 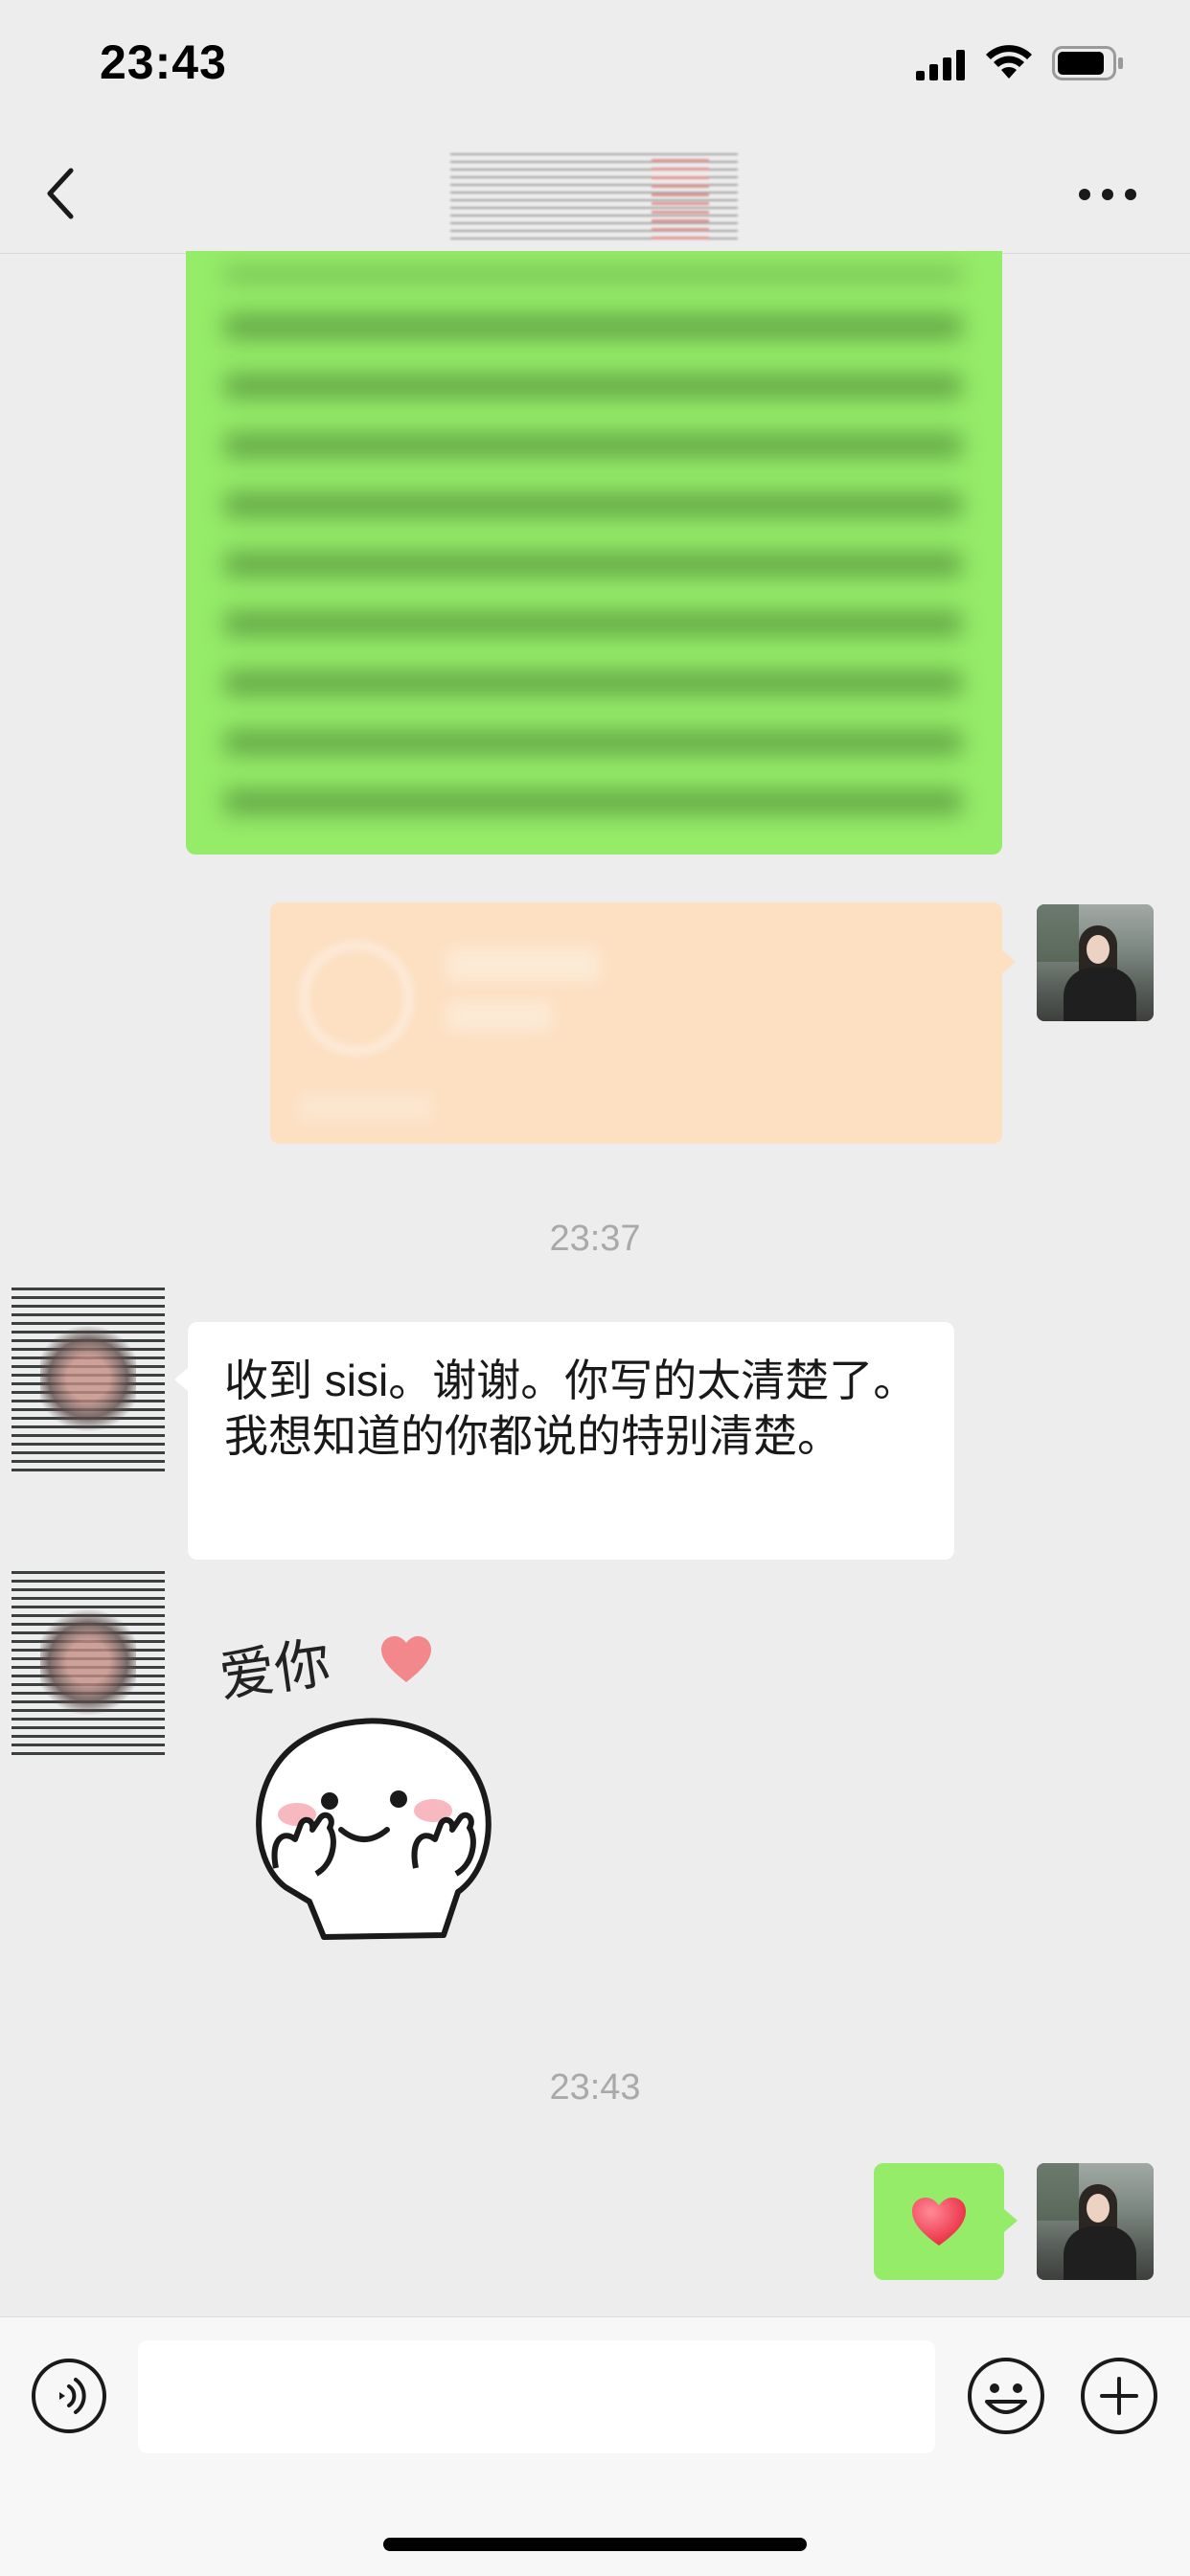 I want to click on outgoing-heart-message, so click(x=946, y=2221).